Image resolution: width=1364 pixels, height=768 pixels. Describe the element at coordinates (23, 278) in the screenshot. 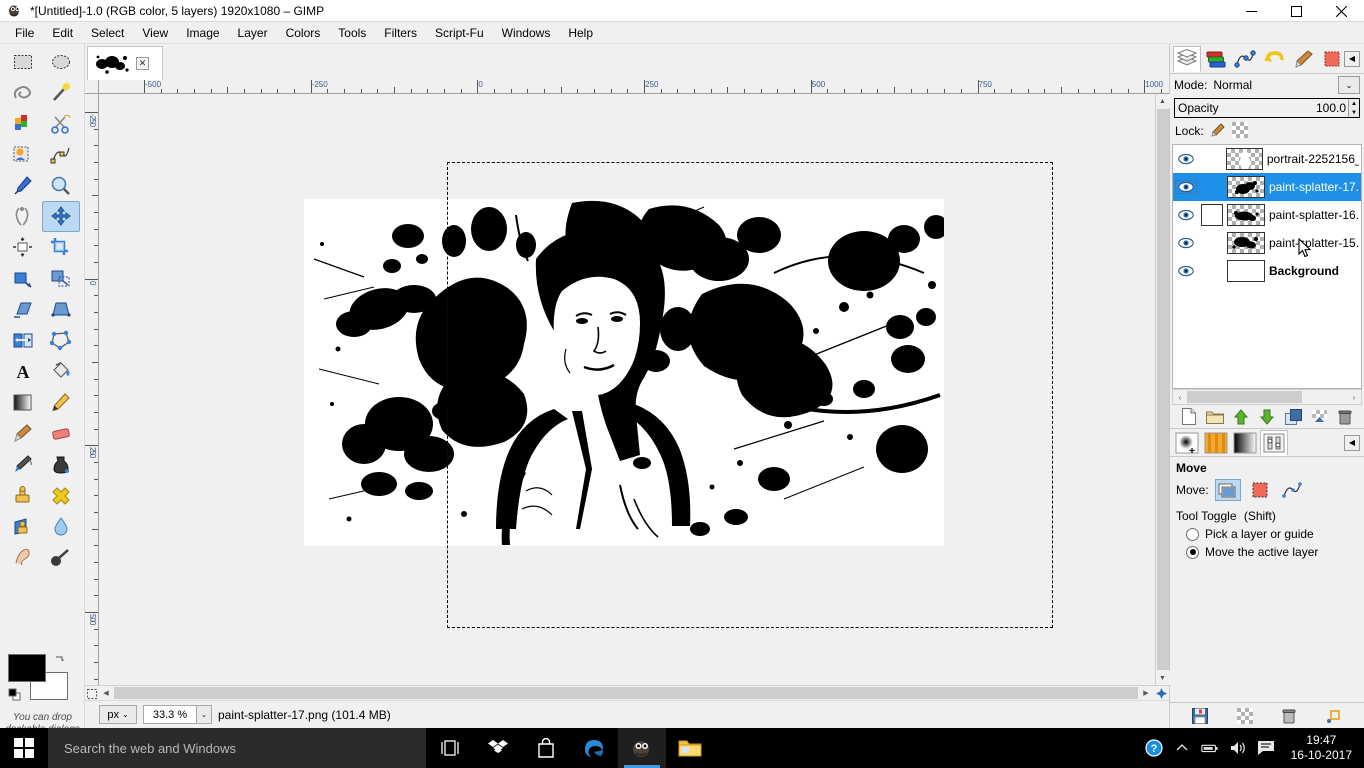

I see `rotate-icon` at that location.